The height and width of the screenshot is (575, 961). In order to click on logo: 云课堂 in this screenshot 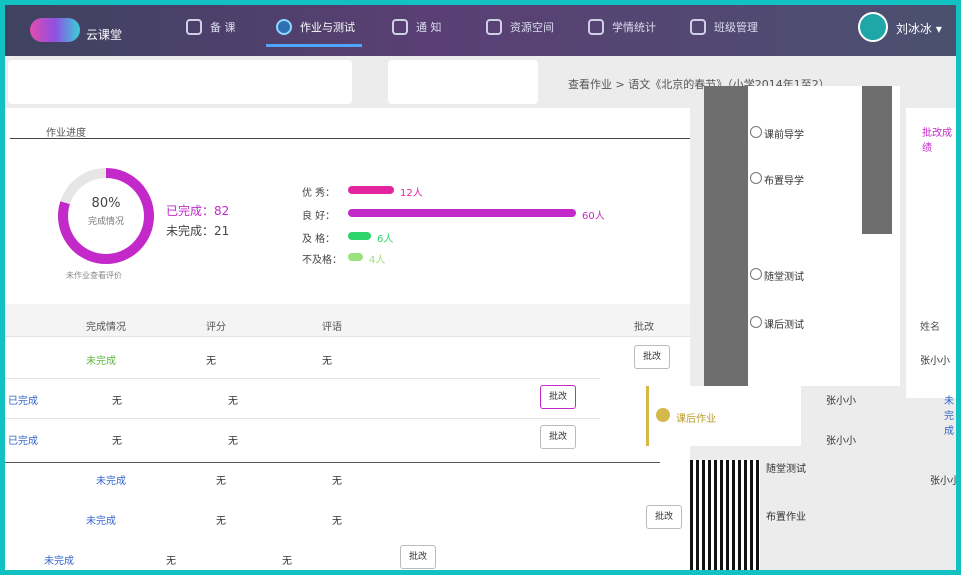, I will do `click(85, 29)`.